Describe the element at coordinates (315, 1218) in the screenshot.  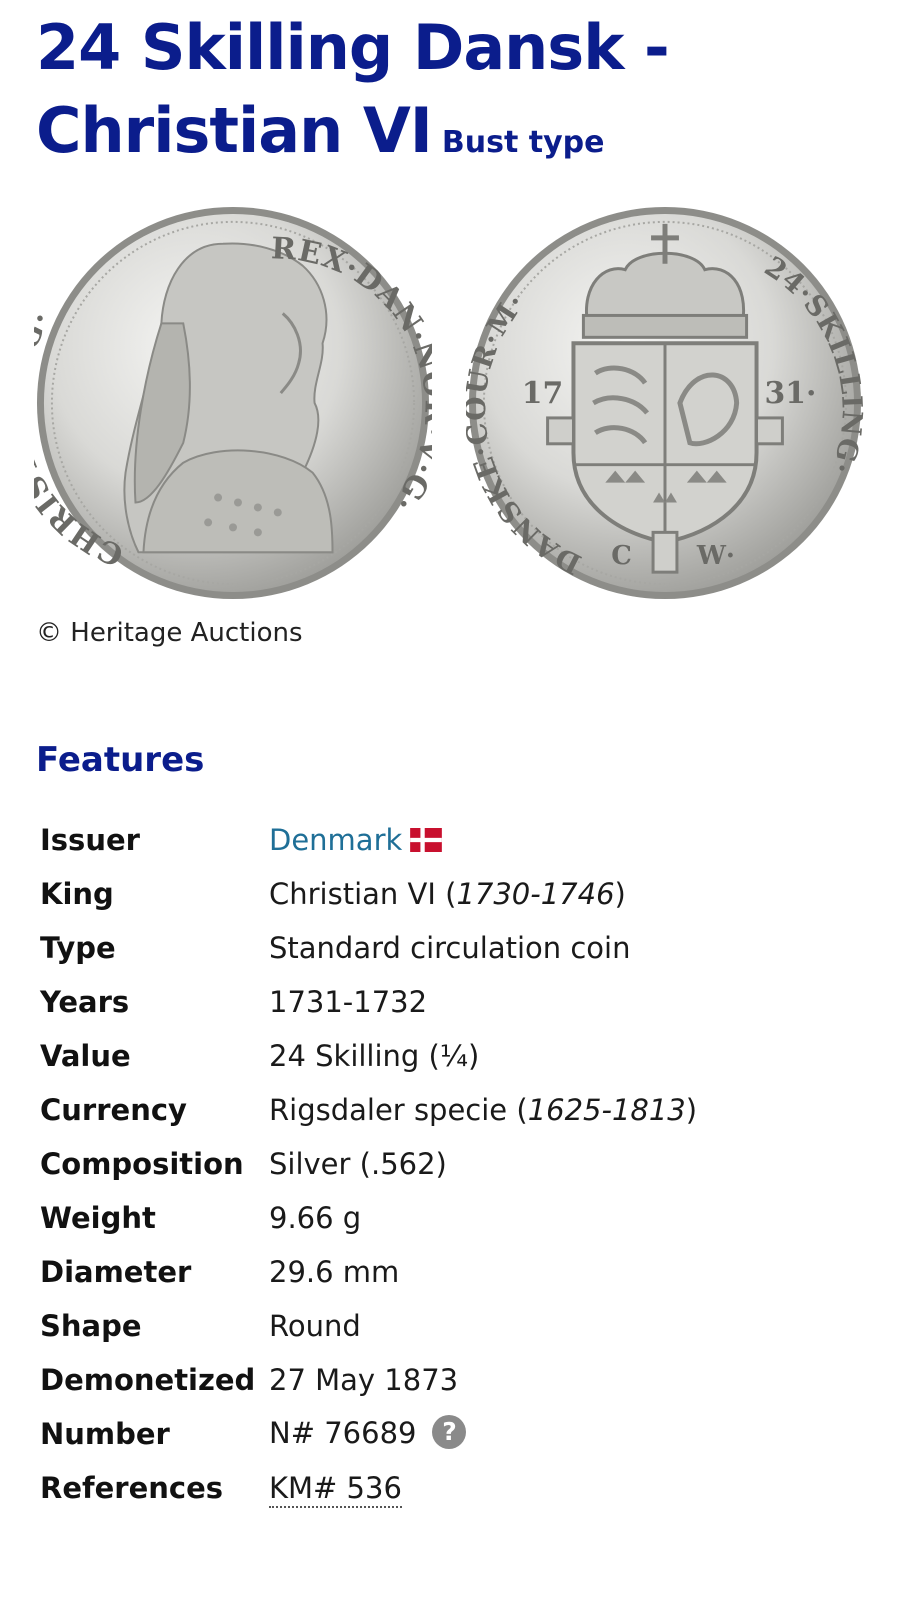
I see `feature-value: 9.66 g` at that location.